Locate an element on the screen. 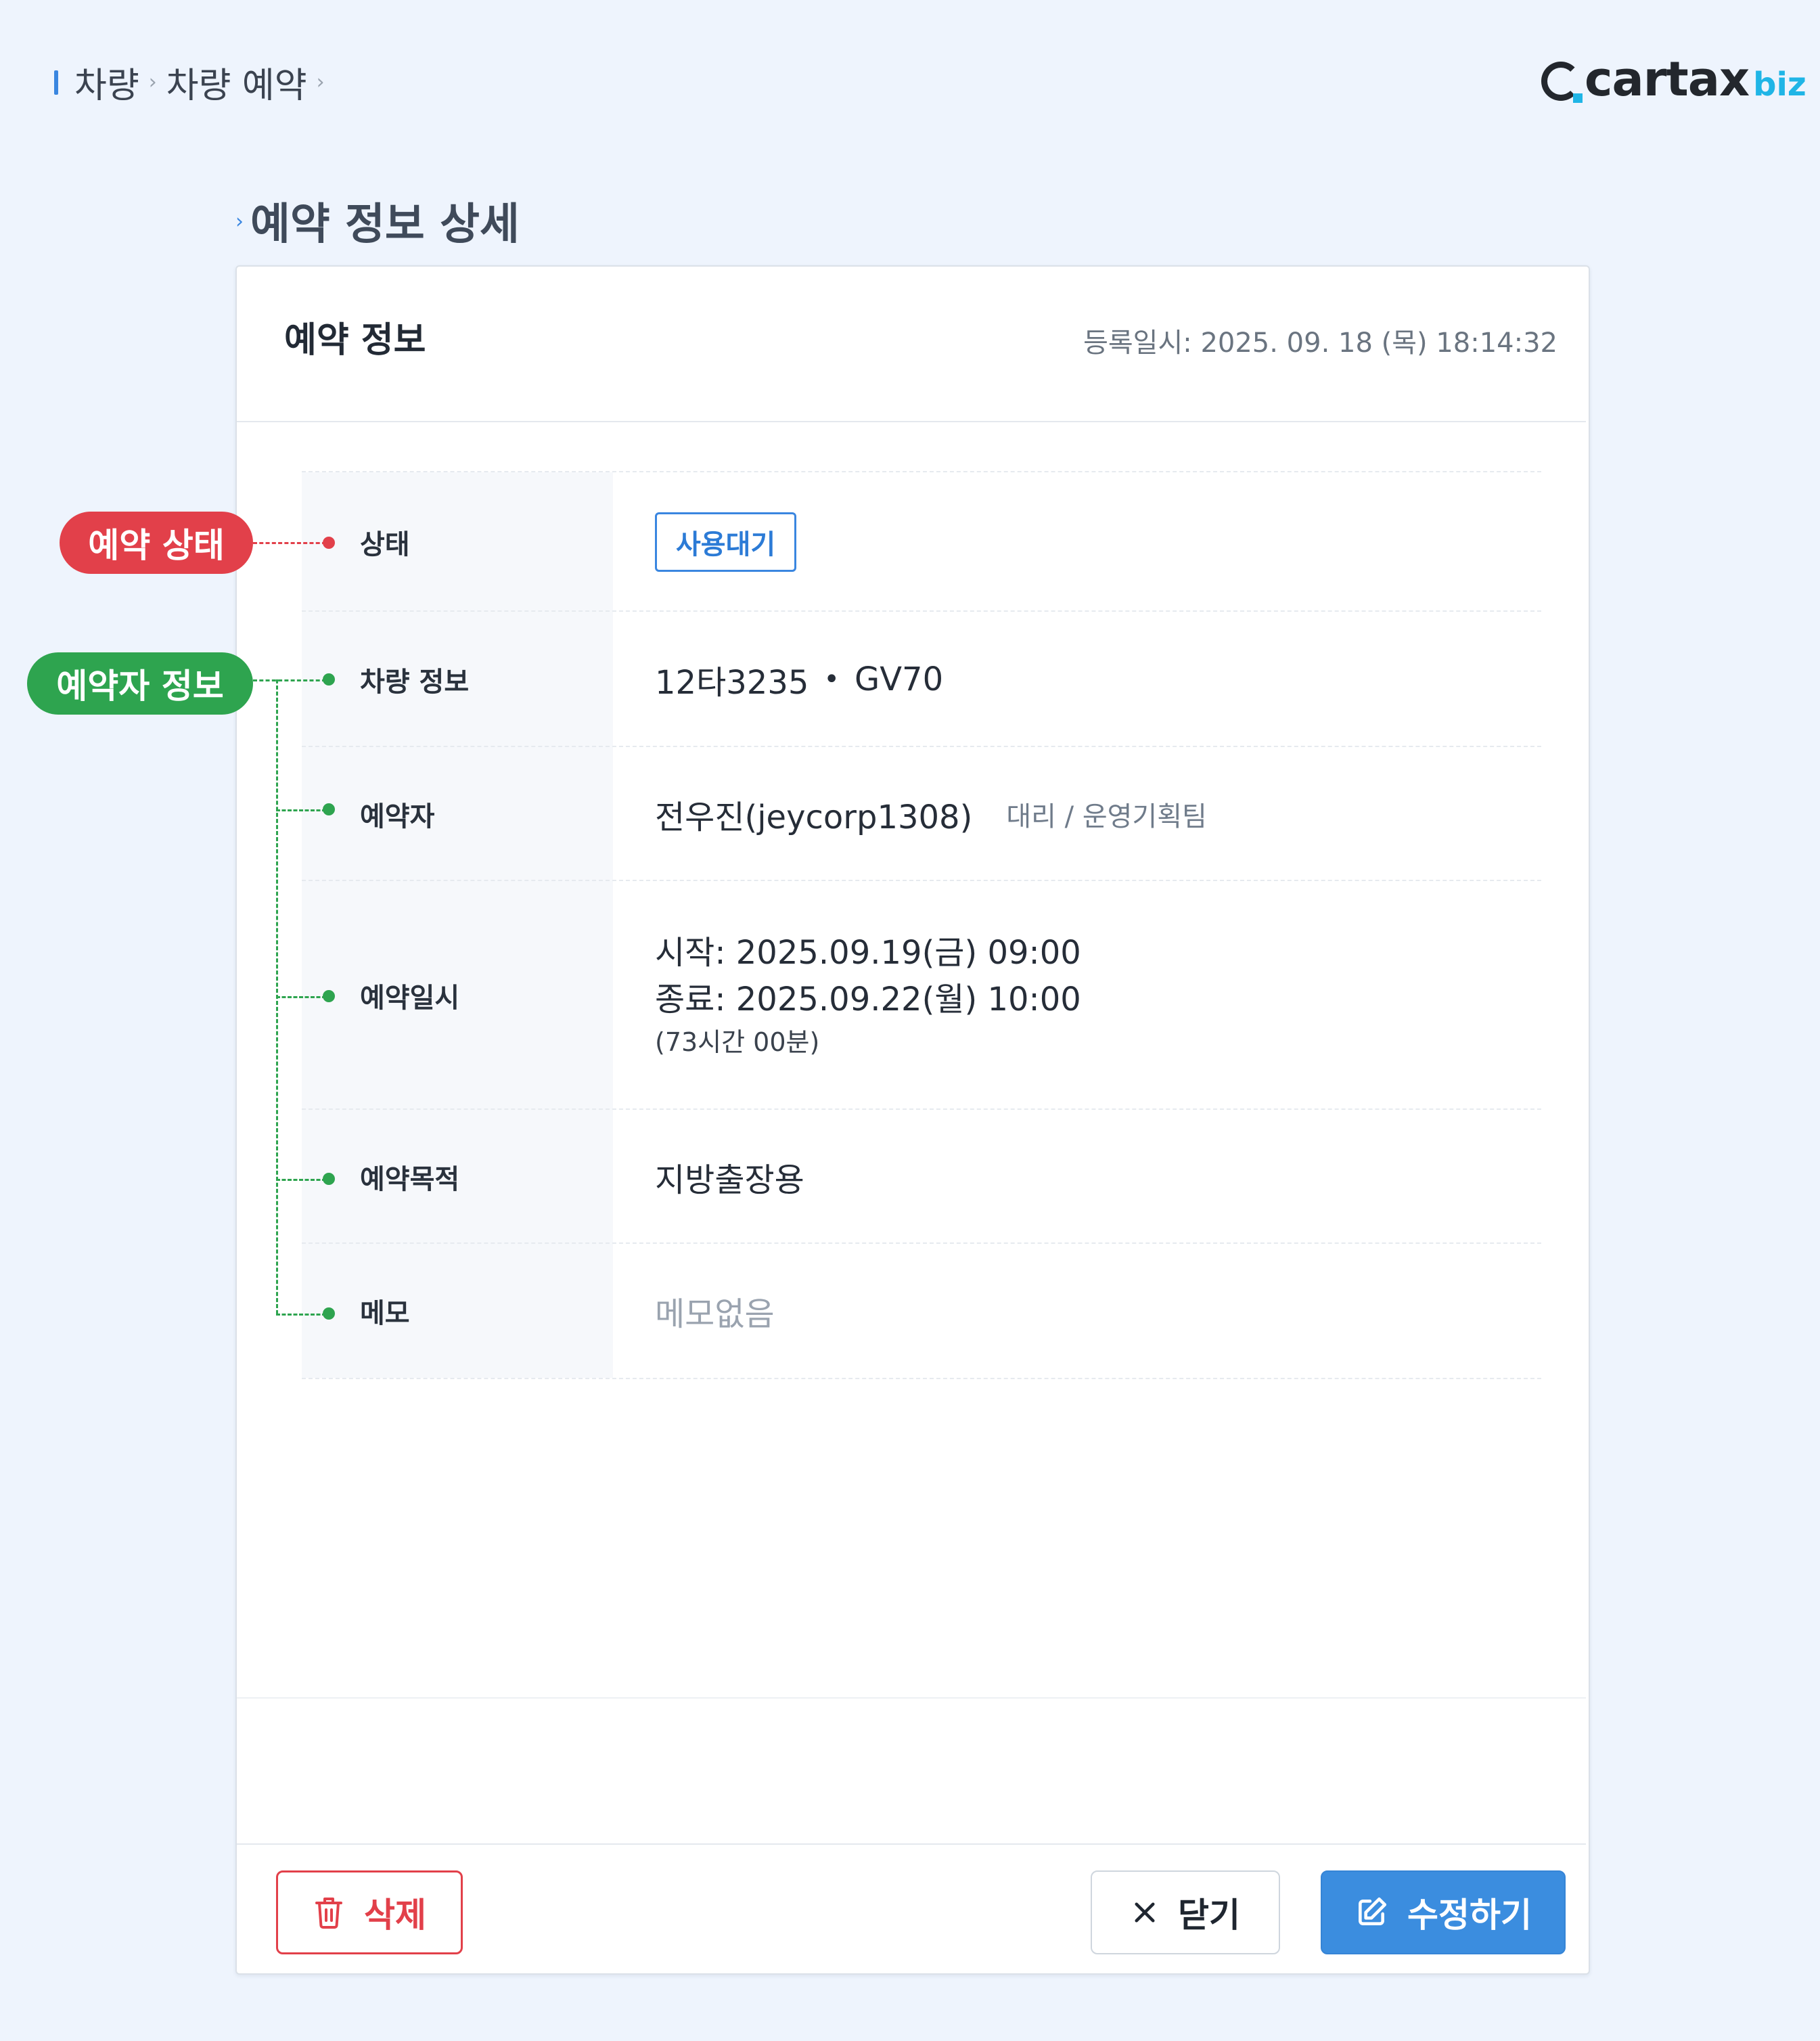  detail-row-status: 상태 사용대기 is located at coordinates (921, 541).